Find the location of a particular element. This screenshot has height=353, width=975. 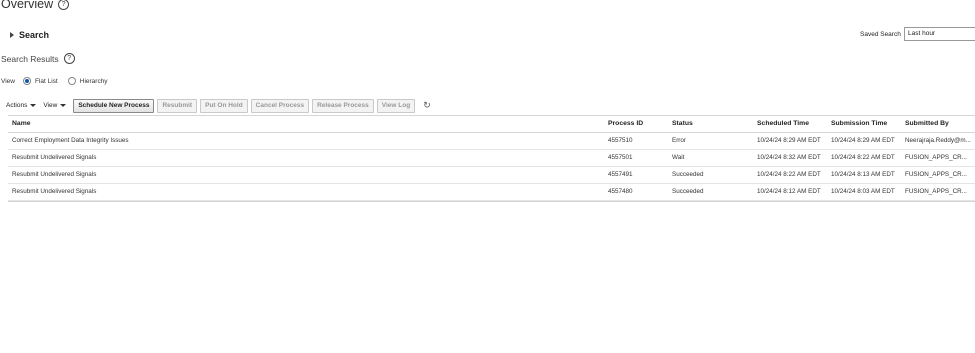

radio-selected-dot is located at coordinates (26, 81).